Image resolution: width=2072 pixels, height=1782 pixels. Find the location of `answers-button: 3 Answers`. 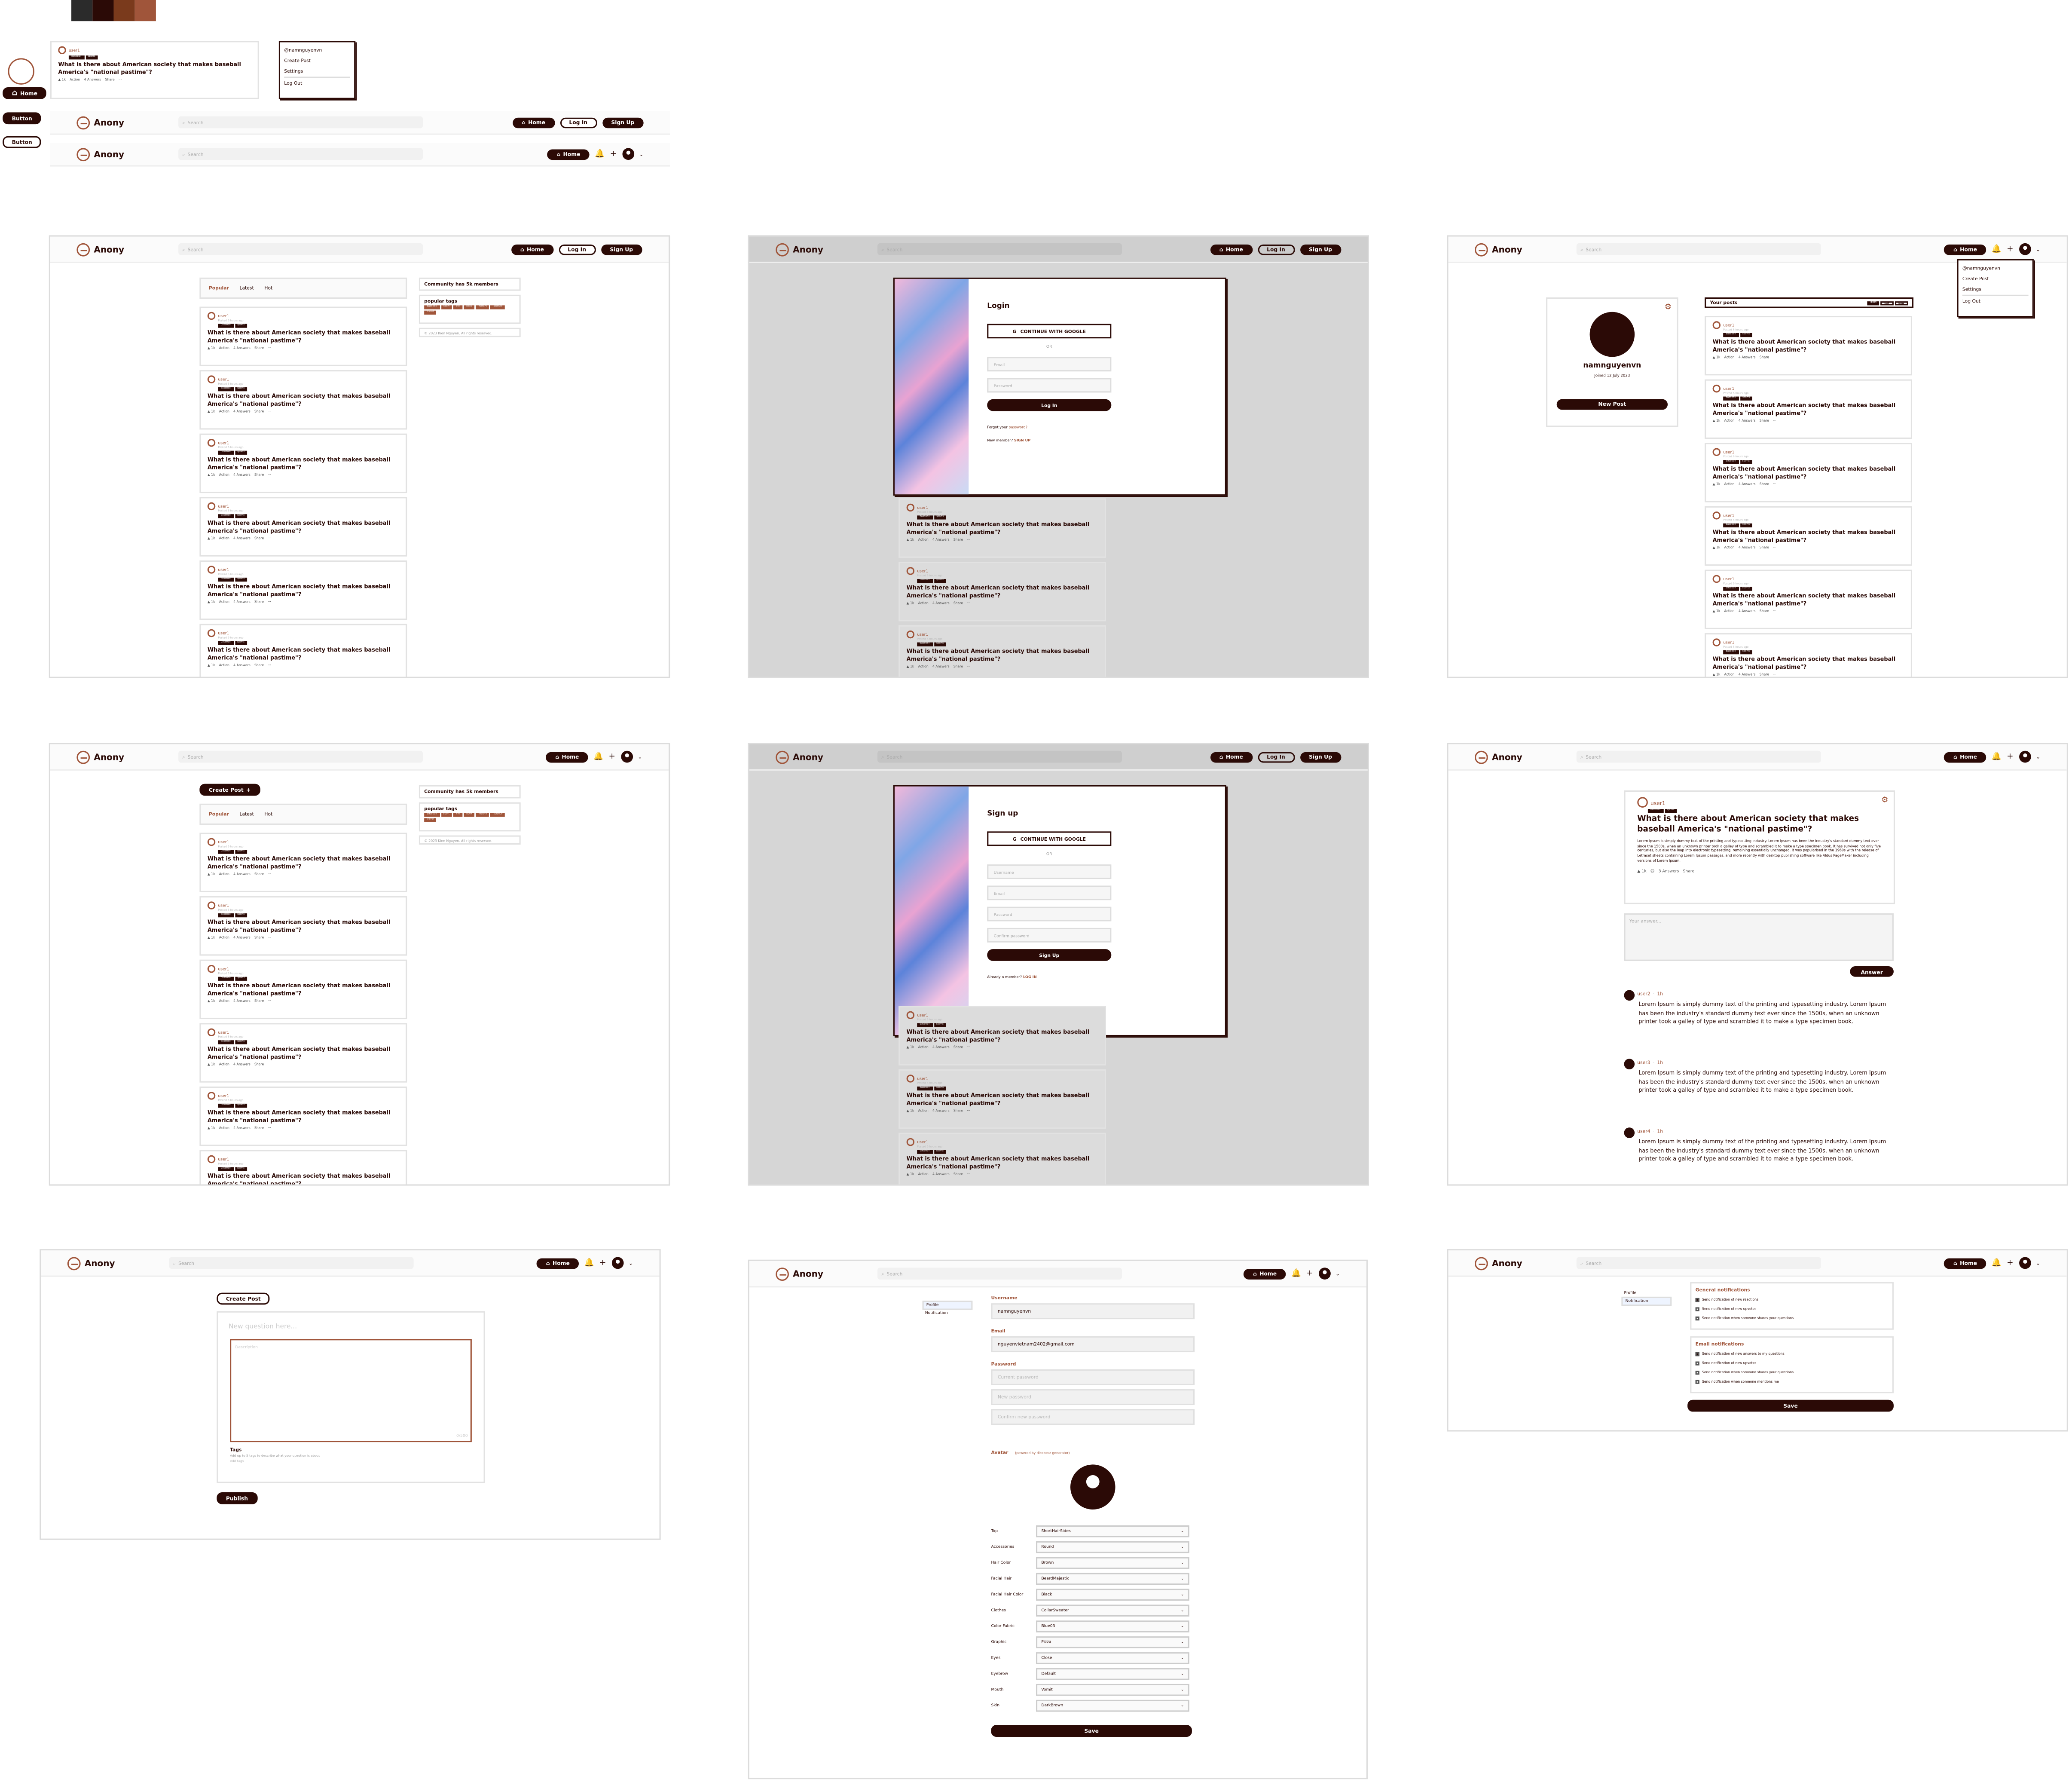

answers-button: 3 Answers is located at coordinates (1669, 870).